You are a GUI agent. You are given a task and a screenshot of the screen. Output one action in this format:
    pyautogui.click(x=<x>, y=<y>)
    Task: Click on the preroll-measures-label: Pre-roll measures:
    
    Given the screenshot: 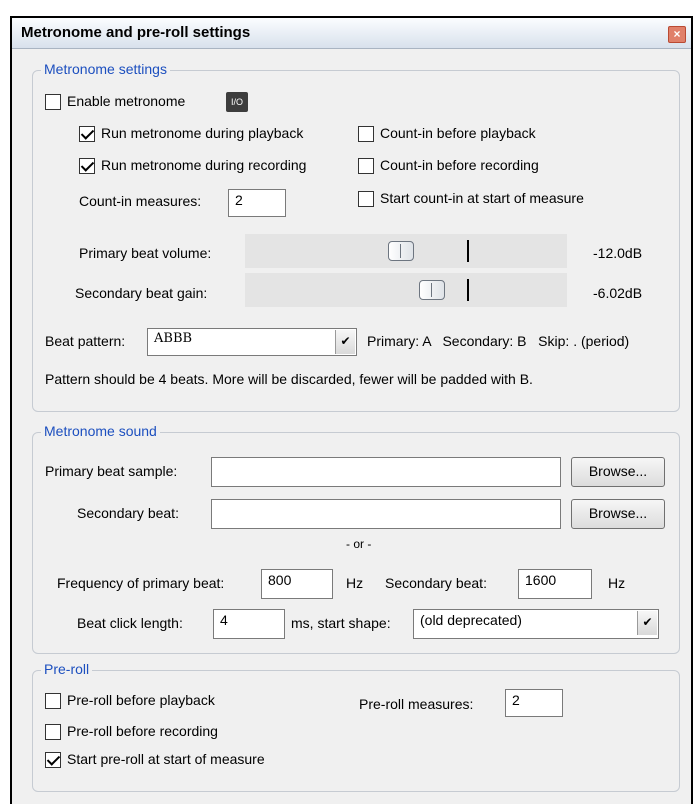 What is the action you would take?
    pyautogui.click(x=416, y=704)
    